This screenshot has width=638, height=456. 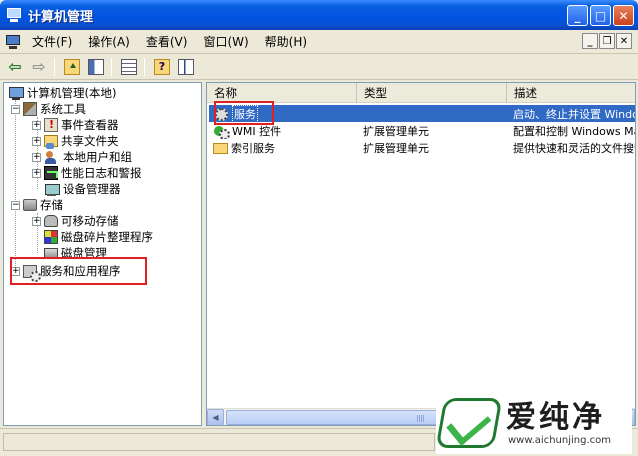 I want to click on computer-icon, so click(x=16, y=93).